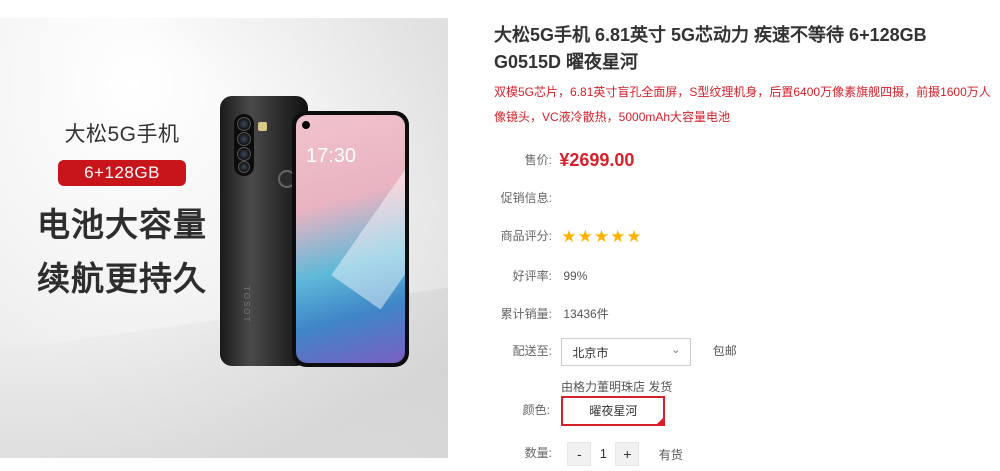  I want to click on delivery-city-select: 北京市 ⌄, so click(626, 352).